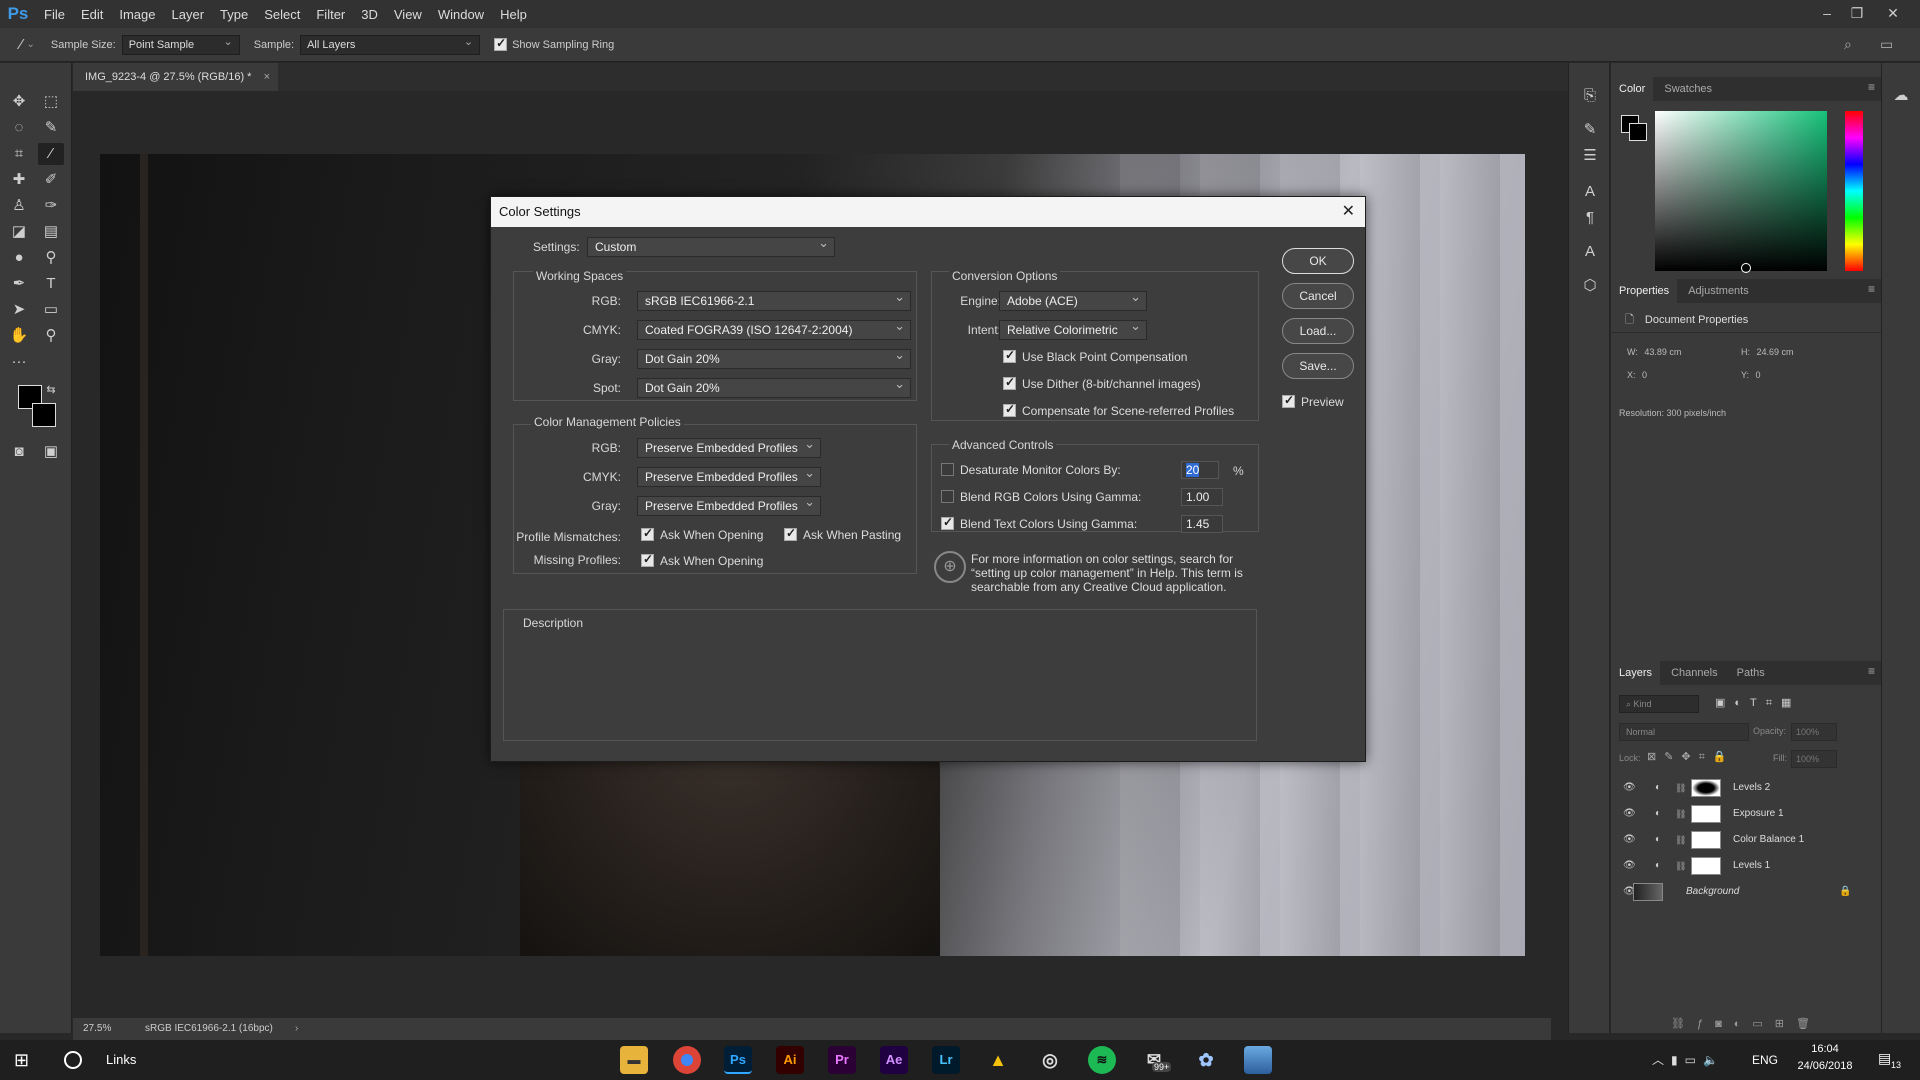  Describe the element at coordinates (1073, 299) in the screenshot. I see `engine-select: Adobe (ACE)` at that location.